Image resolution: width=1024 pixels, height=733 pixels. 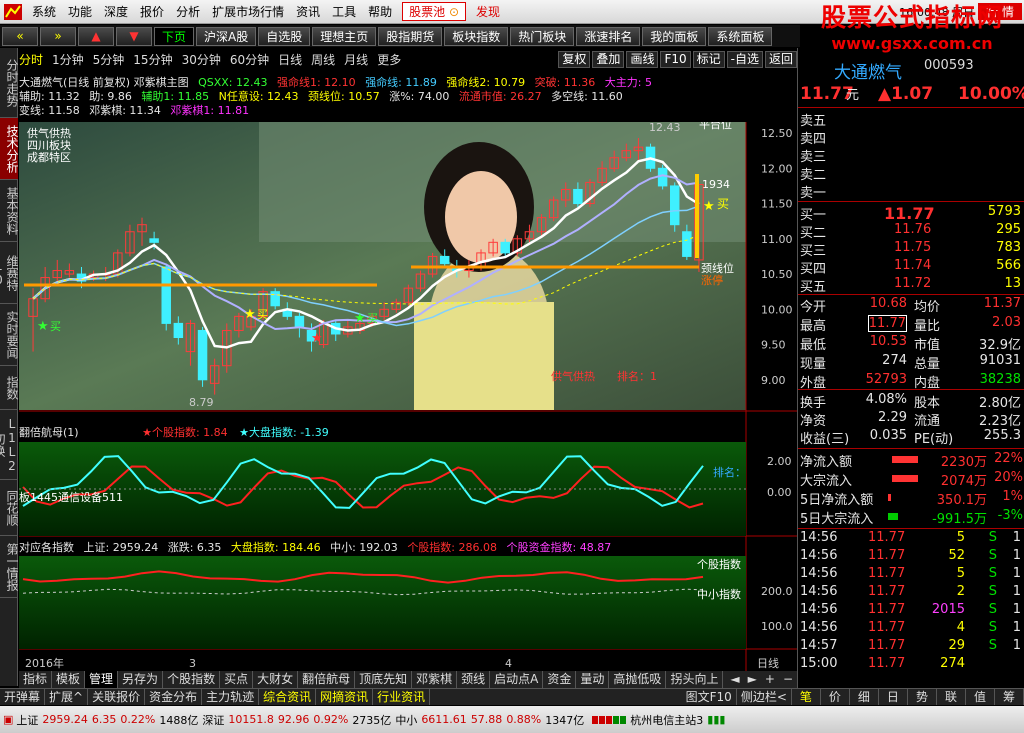 I want to click on system-panel-button: 系统面板, so click(x=740, y=36).